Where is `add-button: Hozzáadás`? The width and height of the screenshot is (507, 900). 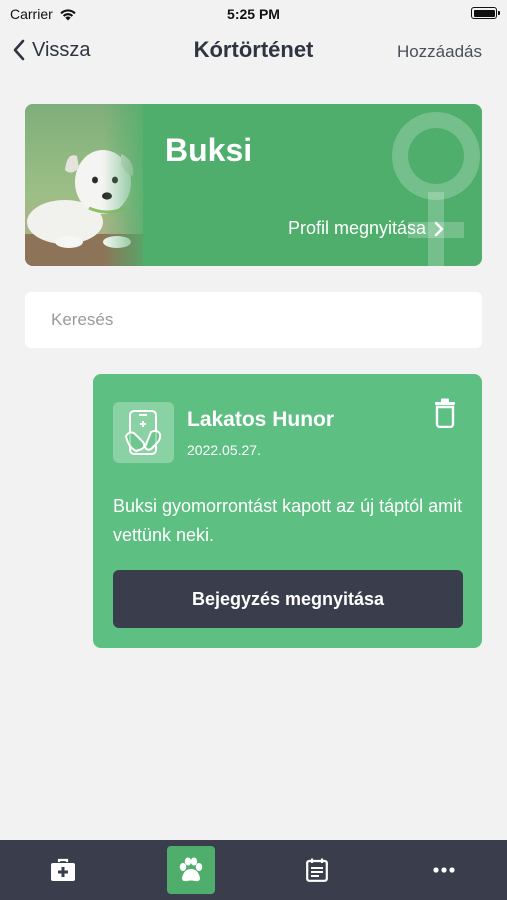
add-button: Hozzáadás is located at coordinates (439, 52).